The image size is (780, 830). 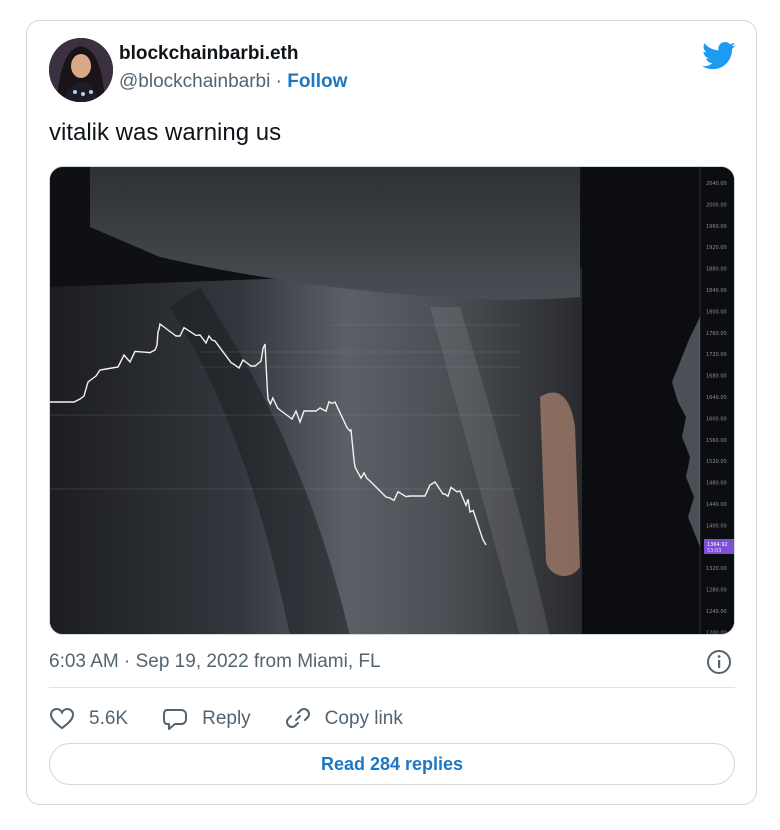 I want to click on price-axis-label: 1800.00, so click(x=716, y=312).